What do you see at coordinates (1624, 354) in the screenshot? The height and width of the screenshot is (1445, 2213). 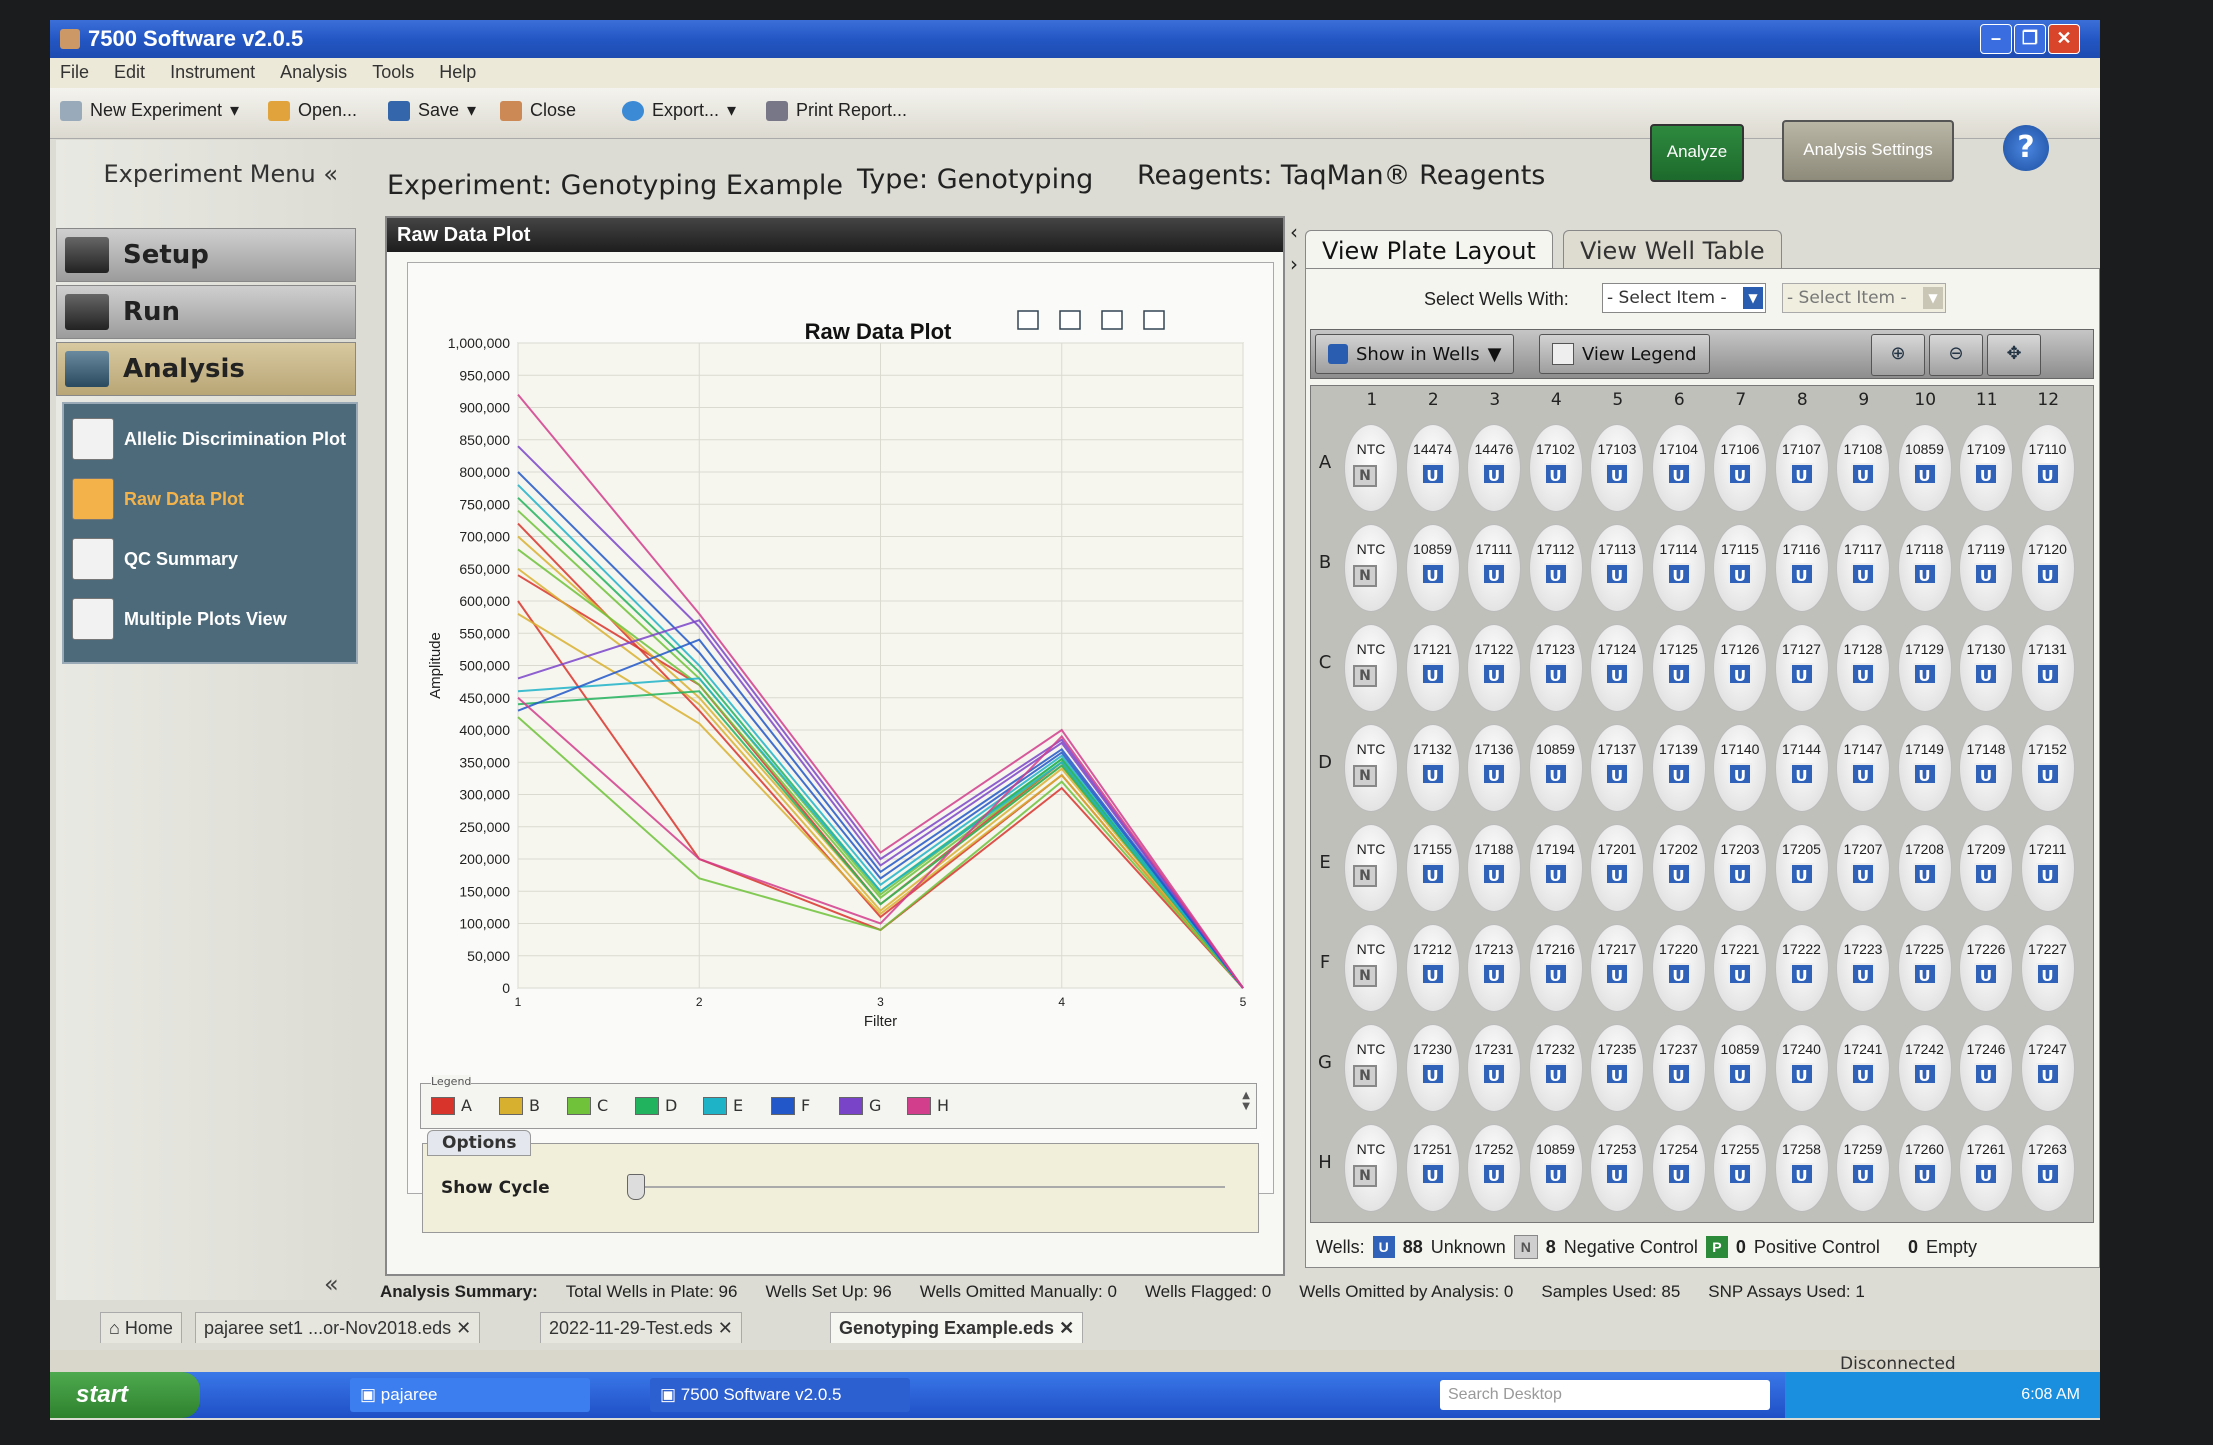 I see `view-legend-button: View Legend` at bounding box center [1624, 354].